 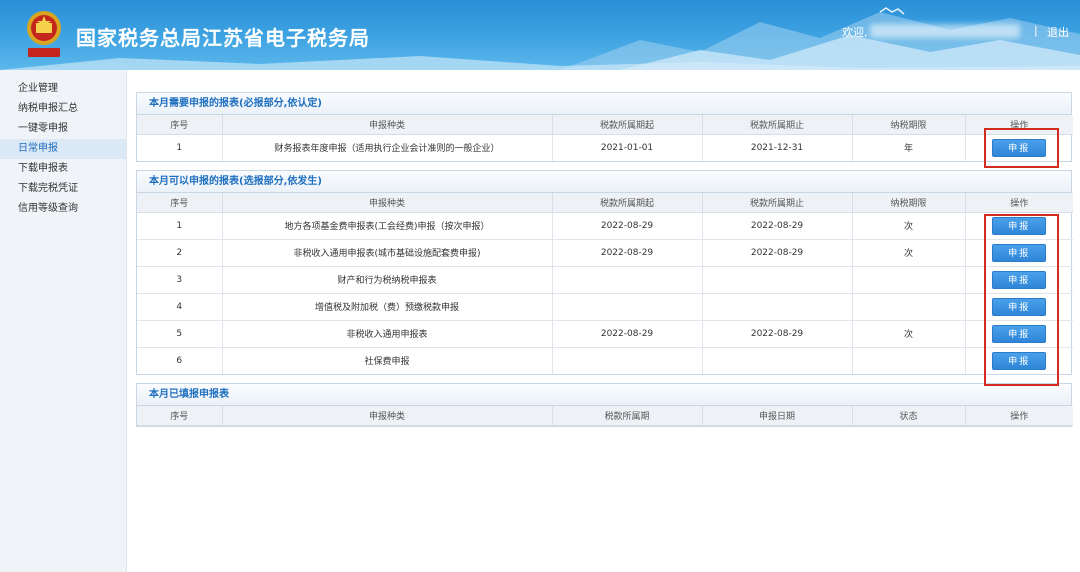 I want to click on row-period: 年, so click(x=909, y=147).